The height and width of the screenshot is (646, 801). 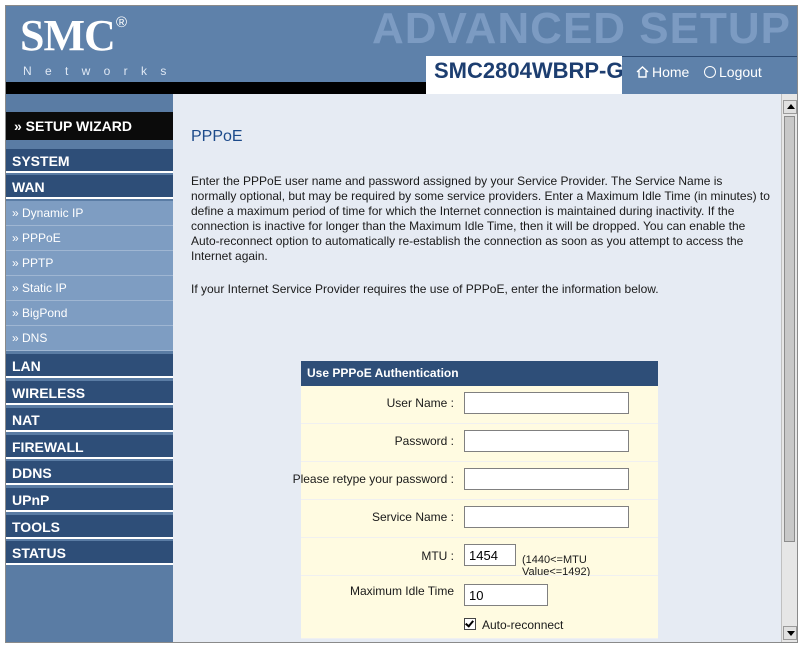 I want to click on mtu-input, so click(x=490, y=555).